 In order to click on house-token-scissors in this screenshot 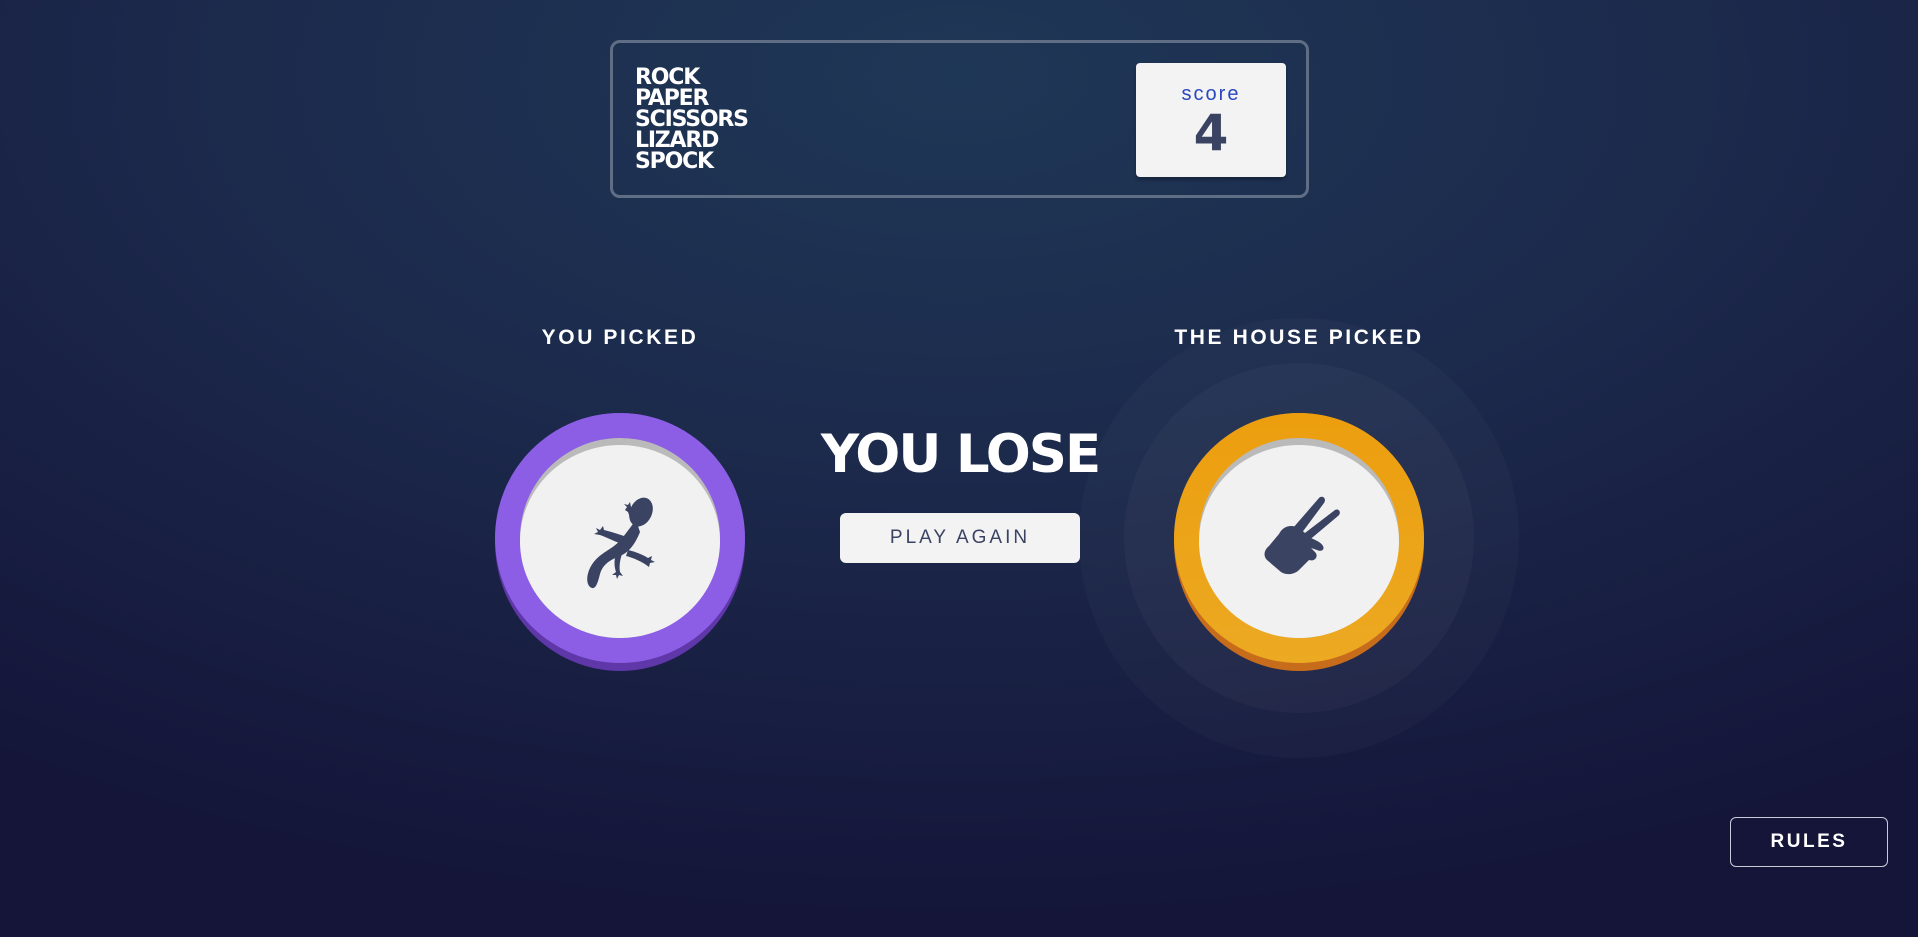, I will do `click(1299, 542)`.